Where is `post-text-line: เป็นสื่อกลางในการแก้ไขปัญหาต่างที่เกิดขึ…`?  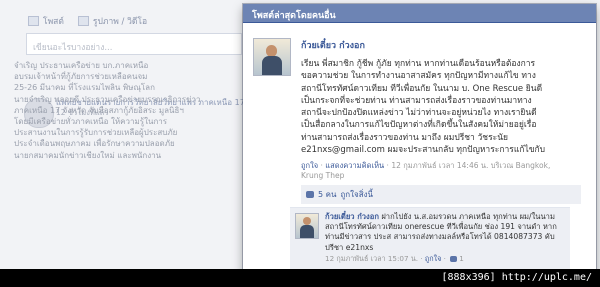
post-text-line: เป็นสื่อกลางในการแก้ไขปัญหาต่างที่เกิดขึ… is located at coordinates (419, 125).